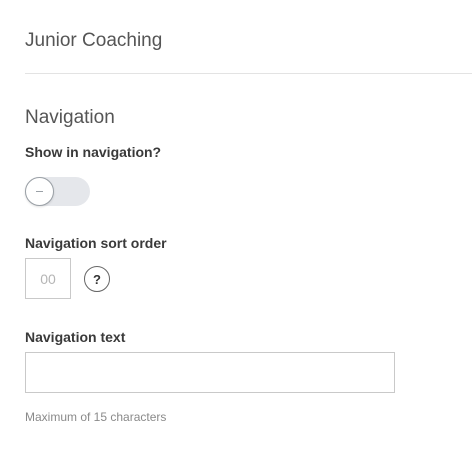 The height and width of the screenshot is (466, 472). What do you see at coordinates (96, 417) in the screenshot?
I see `navigation-text-hint: Maximum of 15 characters` at bounding box center [96, 417].